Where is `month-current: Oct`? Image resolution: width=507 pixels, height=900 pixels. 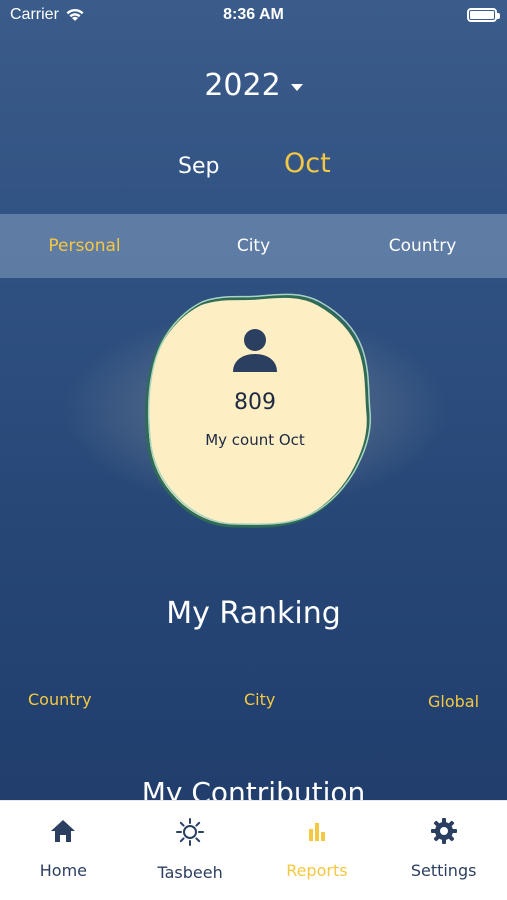
month-current: Oct is located at coordinates (307, 163).